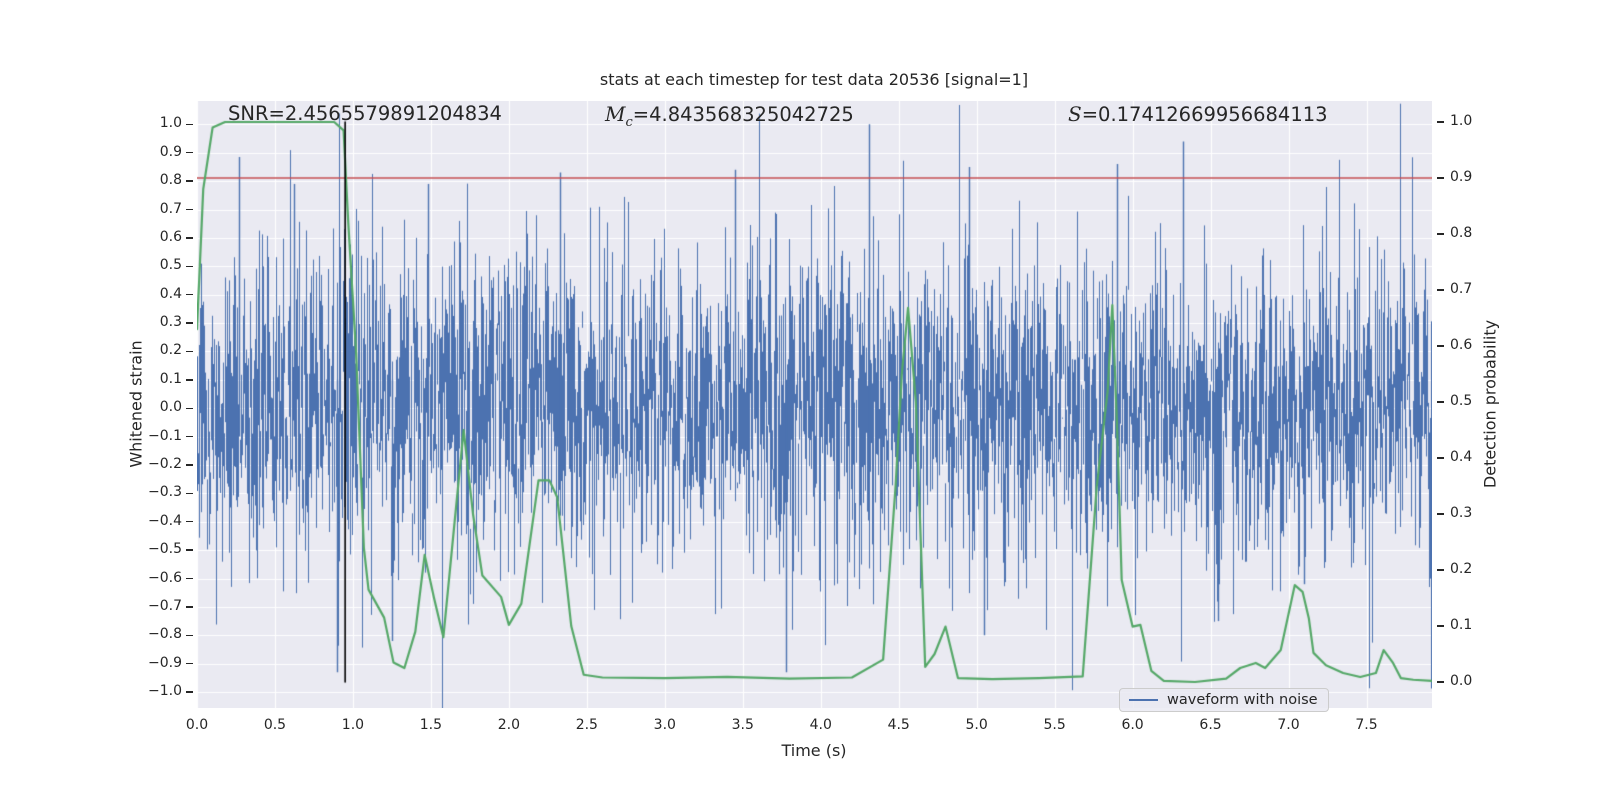 The height and width of the screenshot is (800, 1600). Describe the element at coordinates (170, 180) in the screenshot. I see `y-left-tick-label: 0.8` at that location.